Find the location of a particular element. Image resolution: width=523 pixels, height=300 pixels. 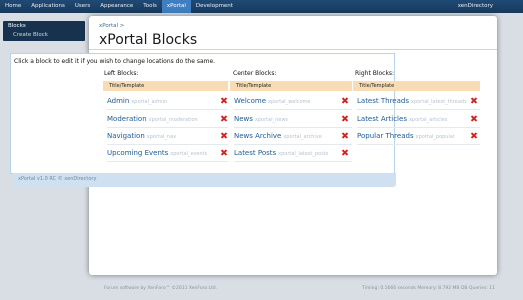

block-name: Latest Threads is located at coordinates (383, 101).